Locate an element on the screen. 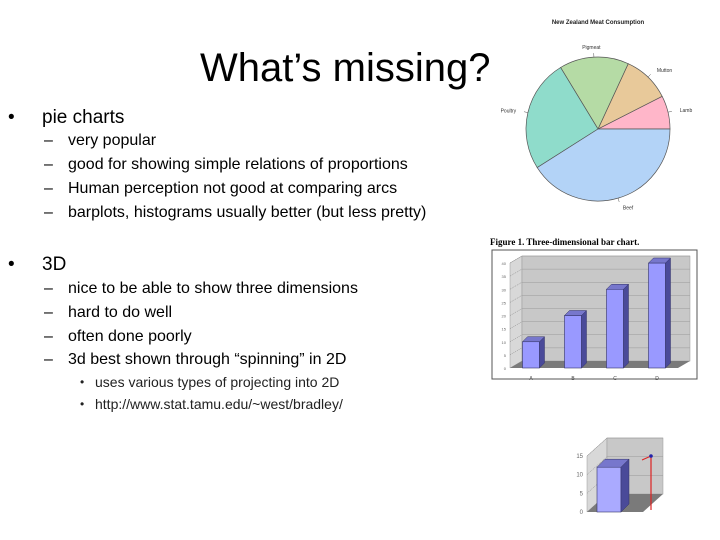 This screenshot has height=540, width=720. slide-title: What’s missing? is located at coordinates (345, 68).